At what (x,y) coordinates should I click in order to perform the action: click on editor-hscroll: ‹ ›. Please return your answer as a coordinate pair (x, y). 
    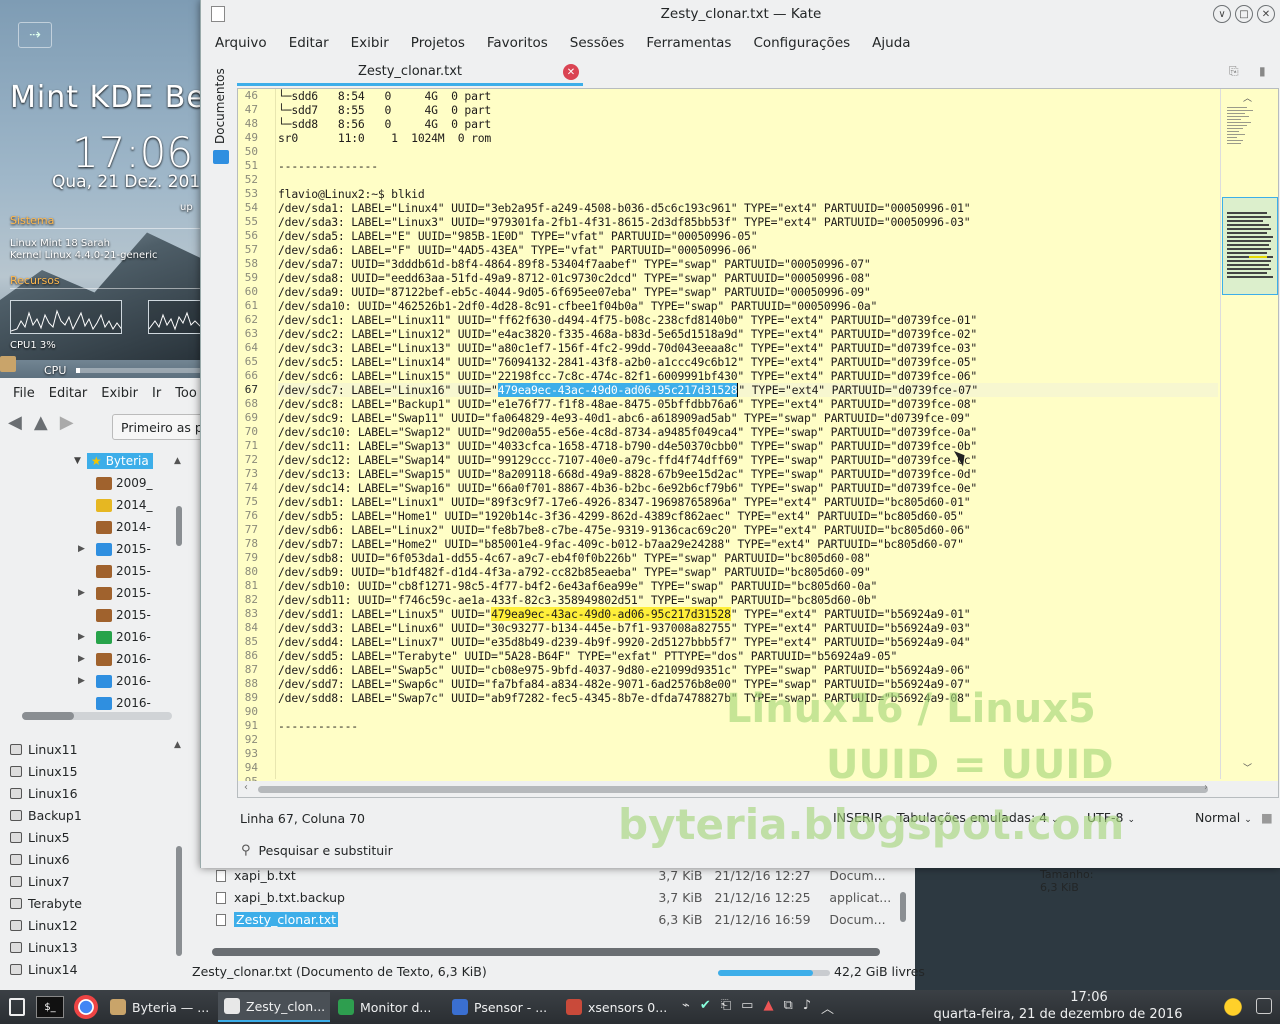
    Looking at the image, I should click on (758, 789).